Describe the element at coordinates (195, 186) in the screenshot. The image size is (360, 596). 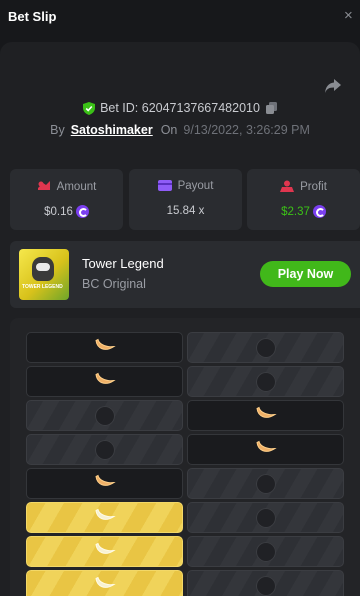
I see `payout-label: Payout` at that location.